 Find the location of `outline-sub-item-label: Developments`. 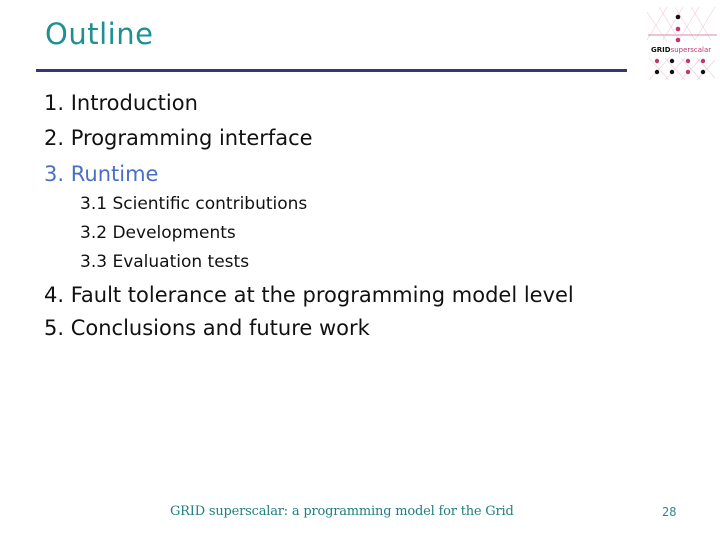

outline-sub-item-label: Developments is located at coordinates (174, 233).